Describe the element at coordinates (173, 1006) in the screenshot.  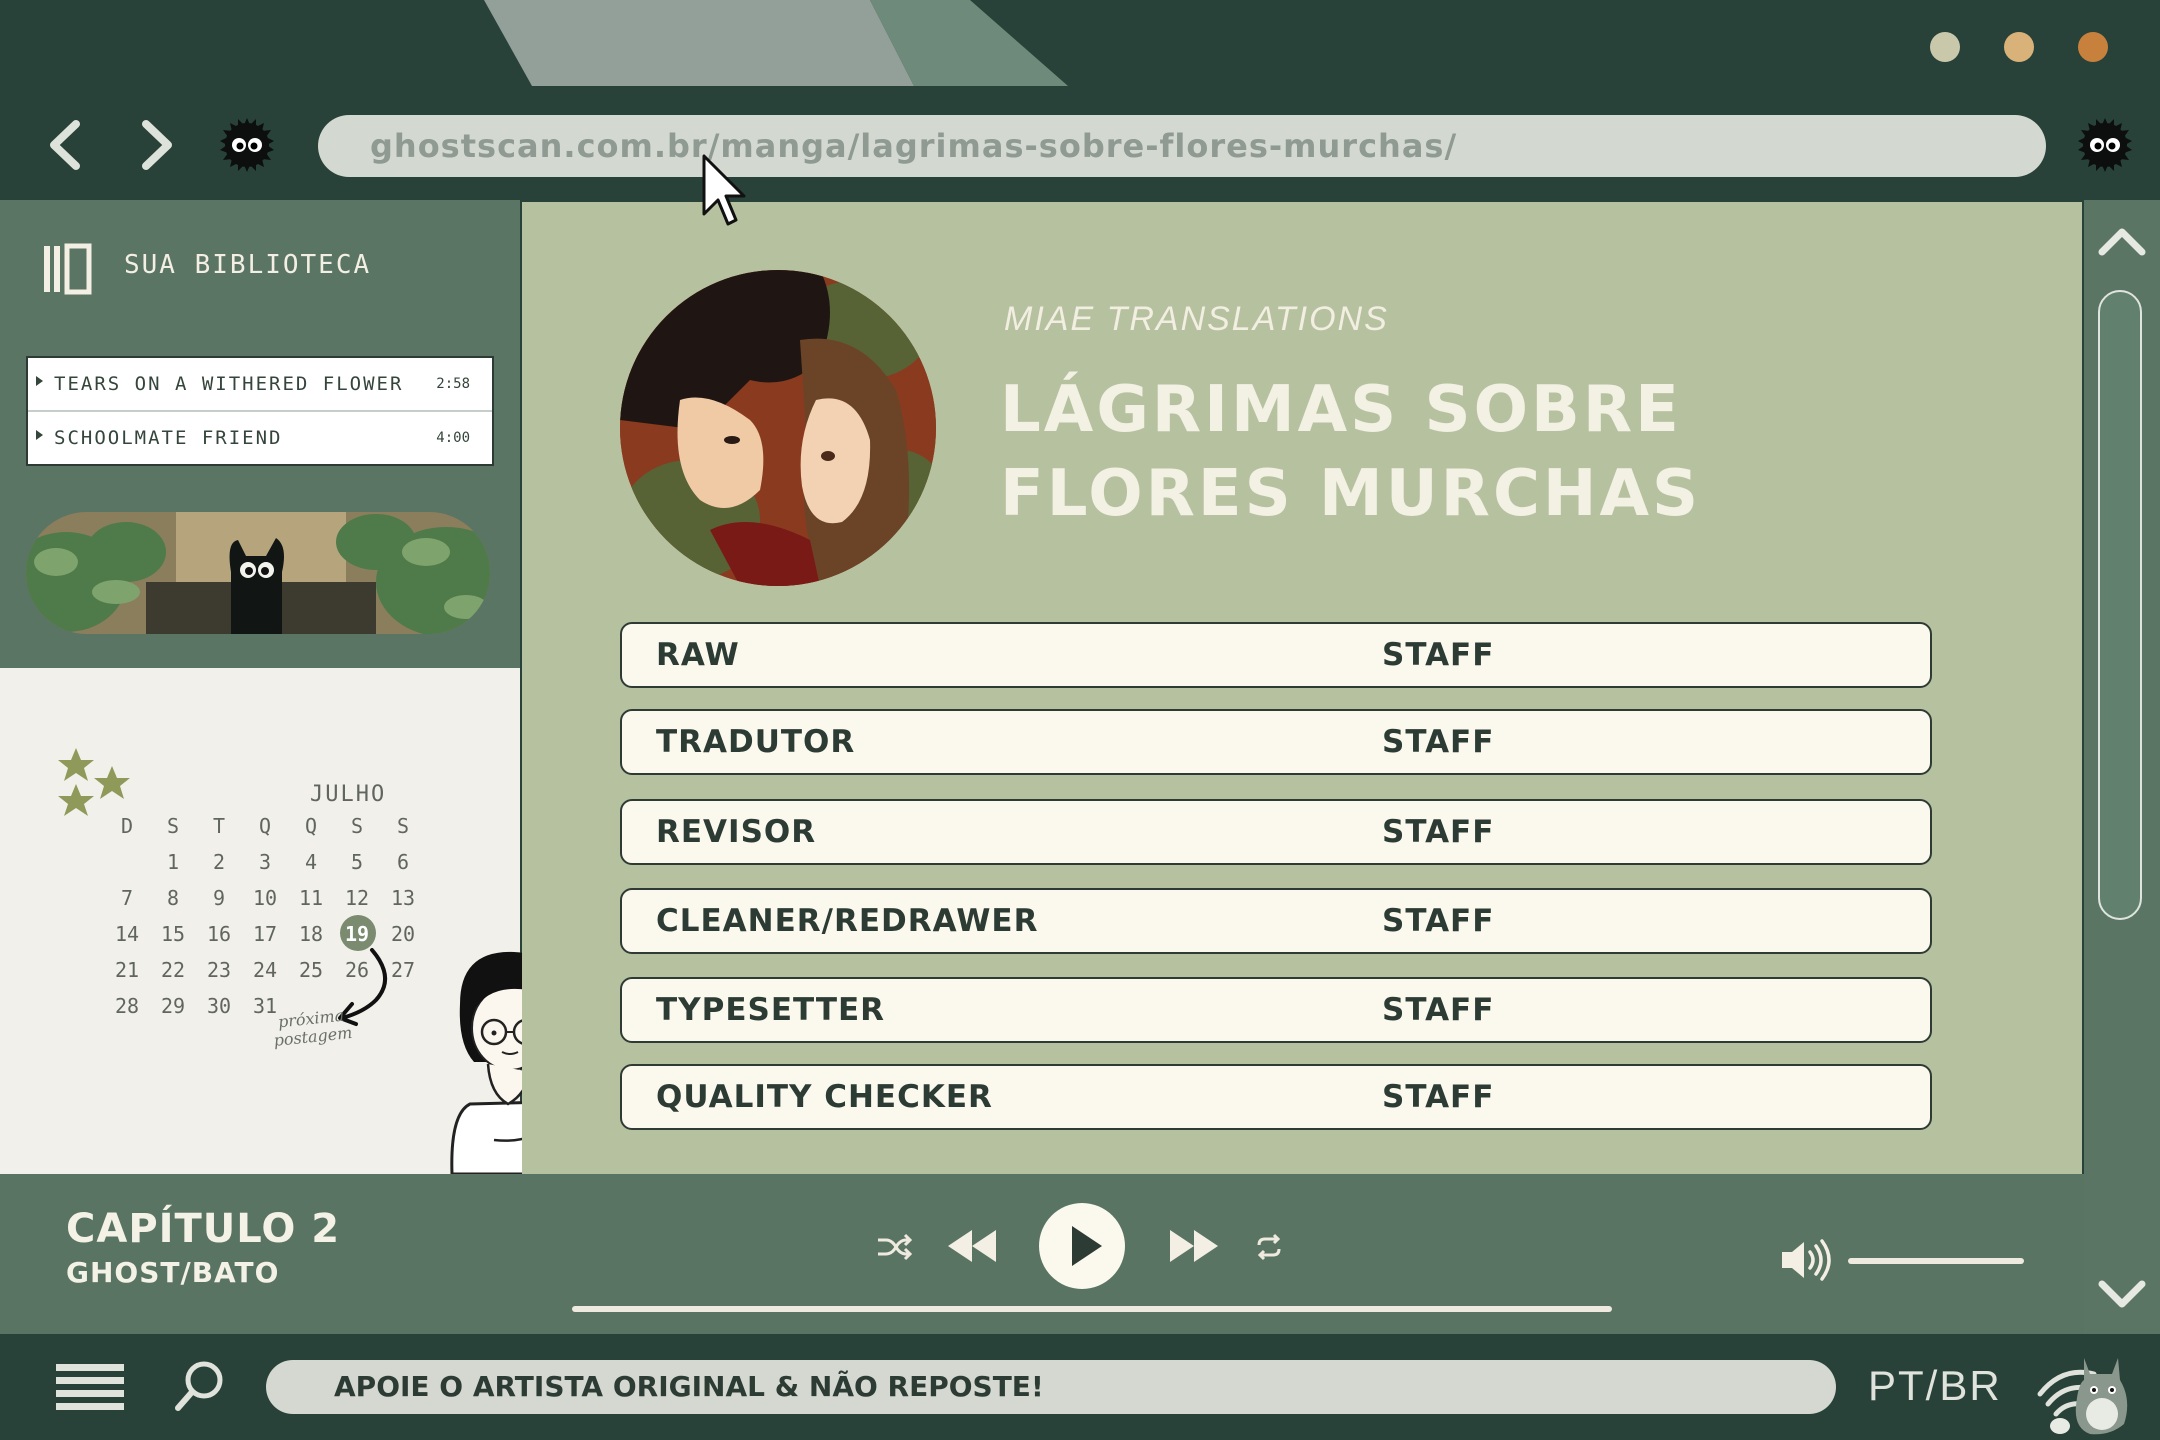
I see `calendar-day: 29` at that location.